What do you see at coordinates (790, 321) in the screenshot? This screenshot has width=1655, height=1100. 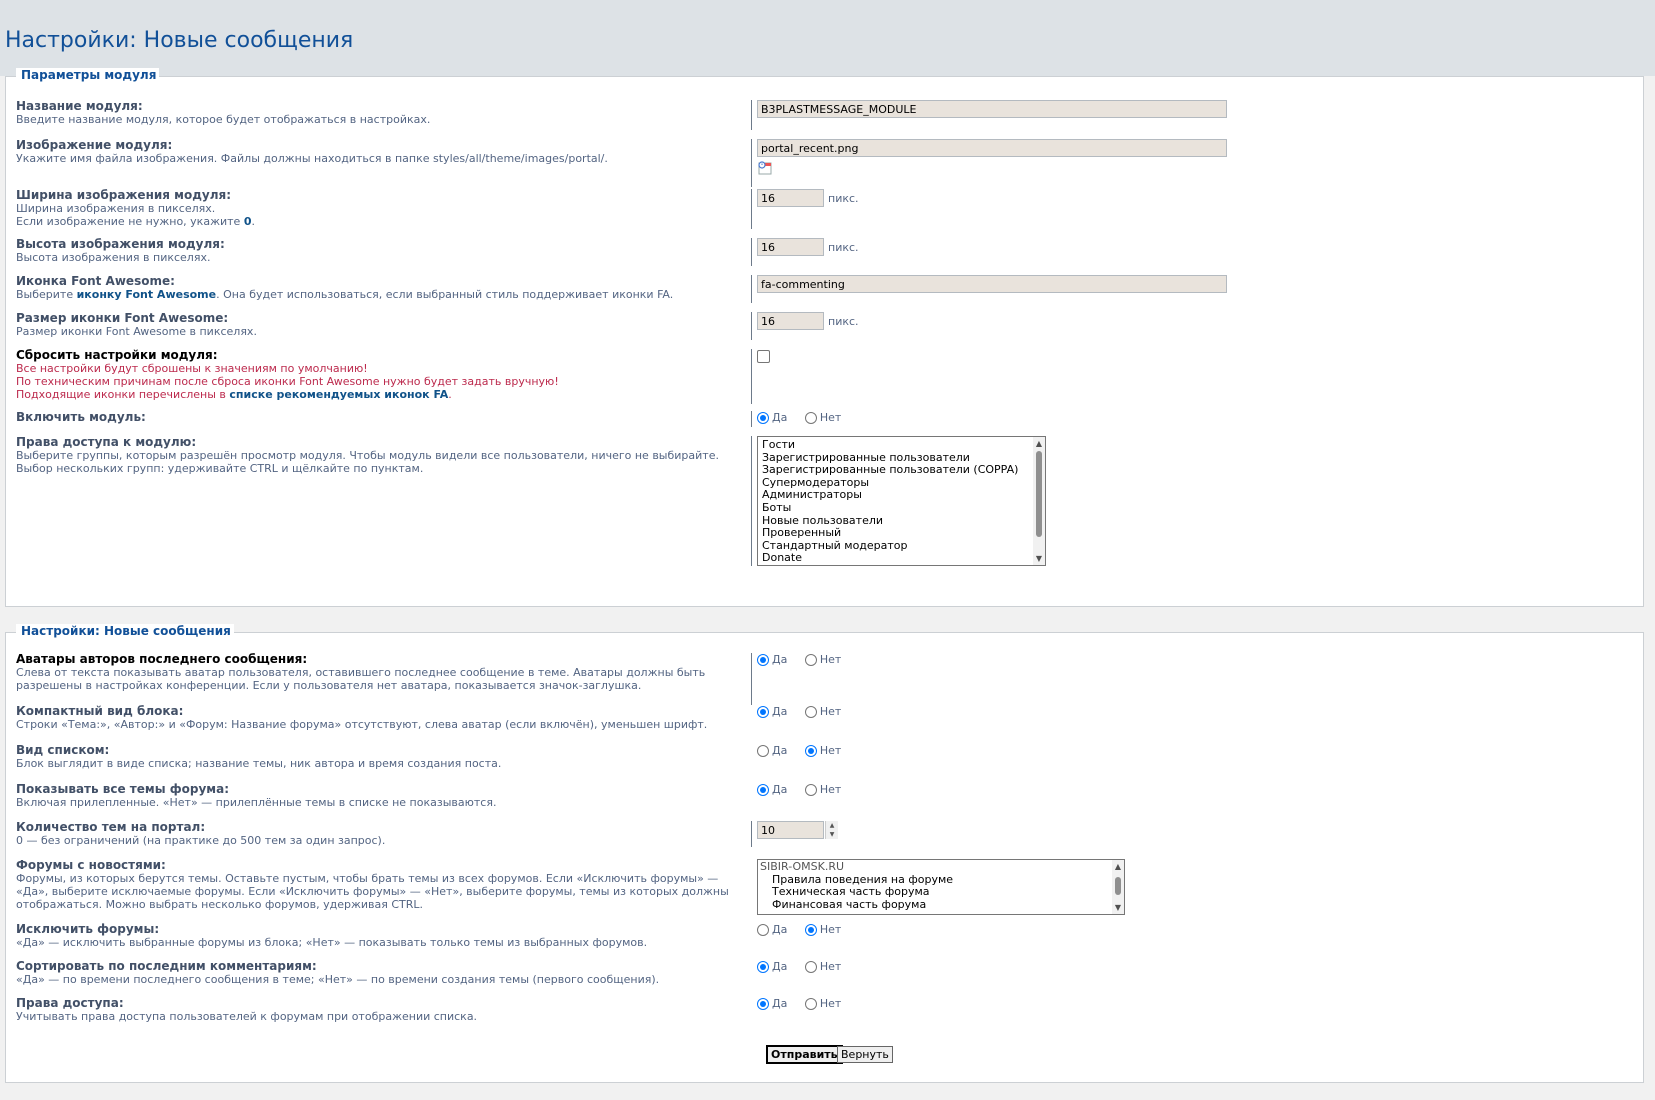 I see `fa-size-input` at bounding box center [790, 321].